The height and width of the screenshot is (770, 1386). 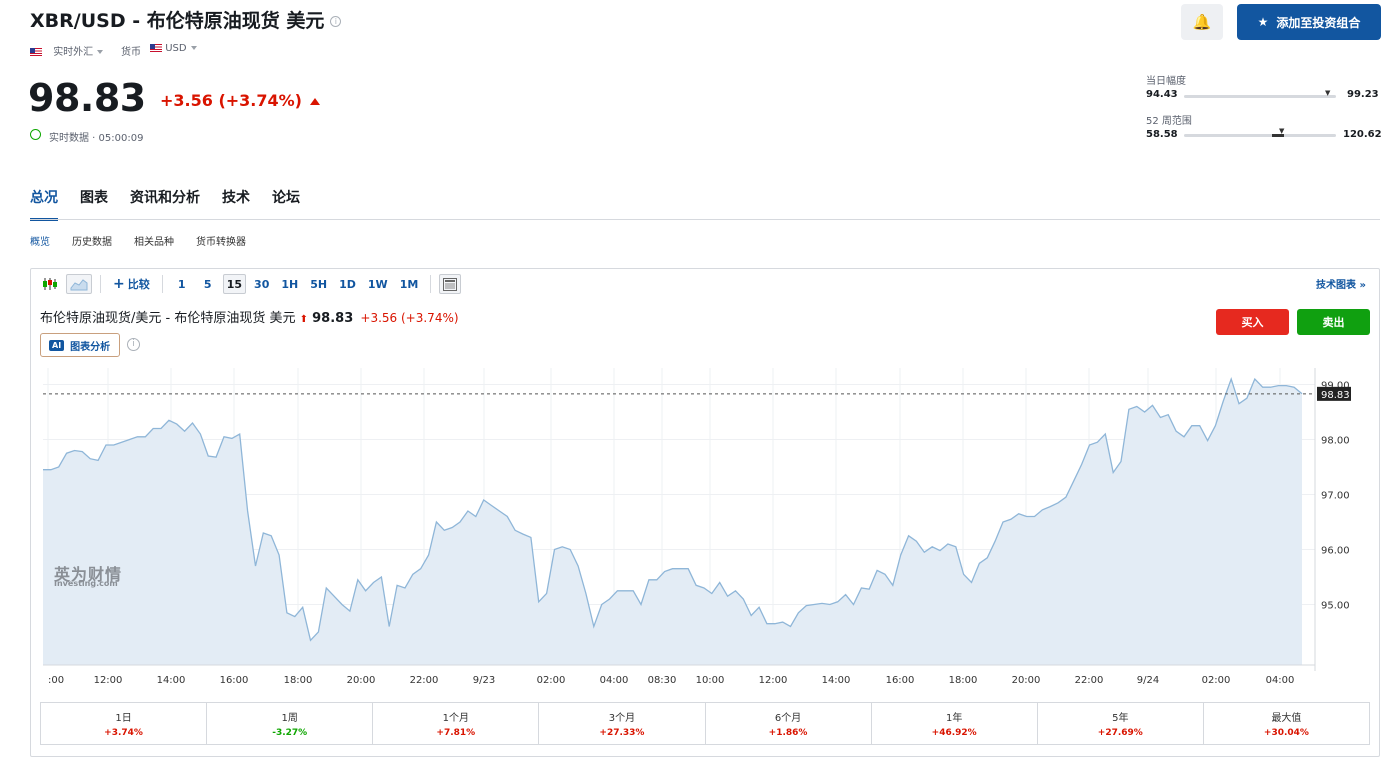 What do you see at coordinates (954, 718) in the screenshot?
I see `performance-period: 1年` at bounding box center [954, 718].